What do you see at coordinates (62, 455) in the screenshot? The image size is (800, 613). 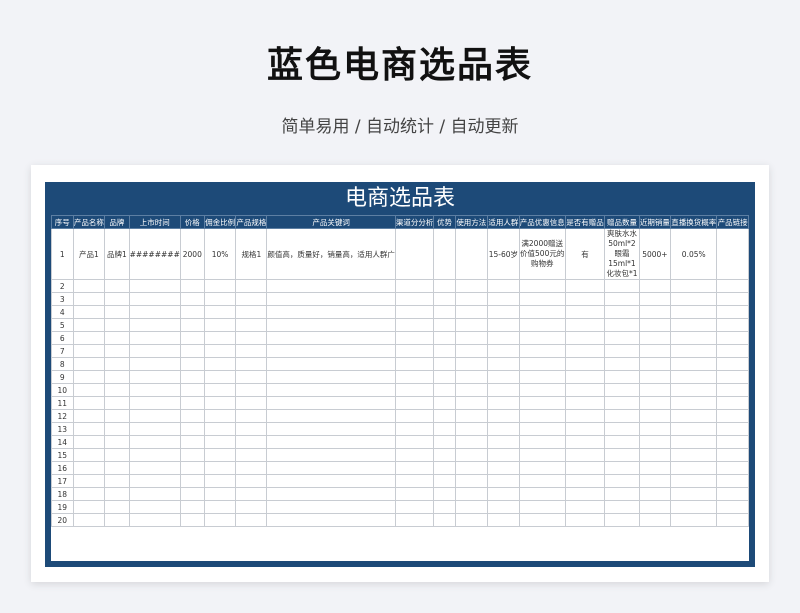 I see `cell-index: 15` at bounding box center [62, 455].